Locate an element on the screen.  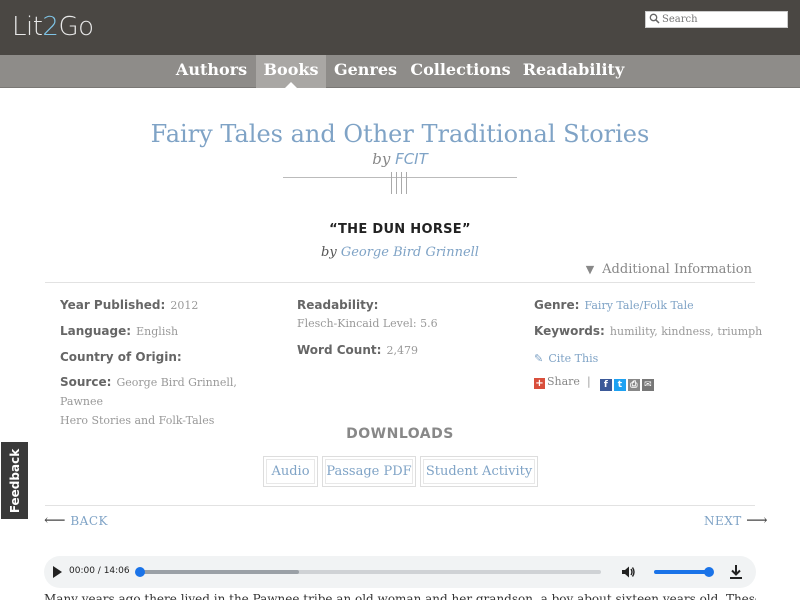
triangle-down-icon: ▼ is located at coordinates (590, 269).